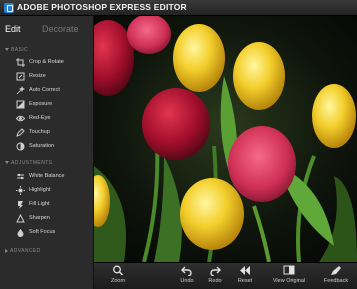 This screenshot has width=357, height=289. I want to click on tool-fill-light: Fill Light, so click(46, 204).